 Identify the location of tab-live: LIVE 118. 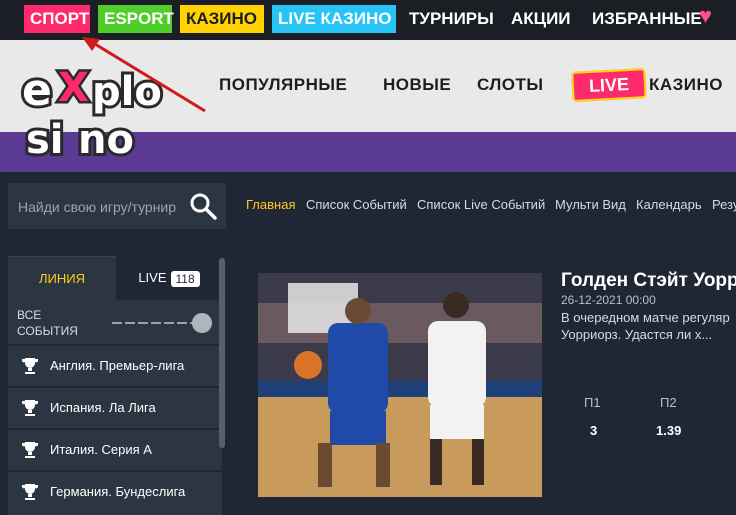
(169, 278).